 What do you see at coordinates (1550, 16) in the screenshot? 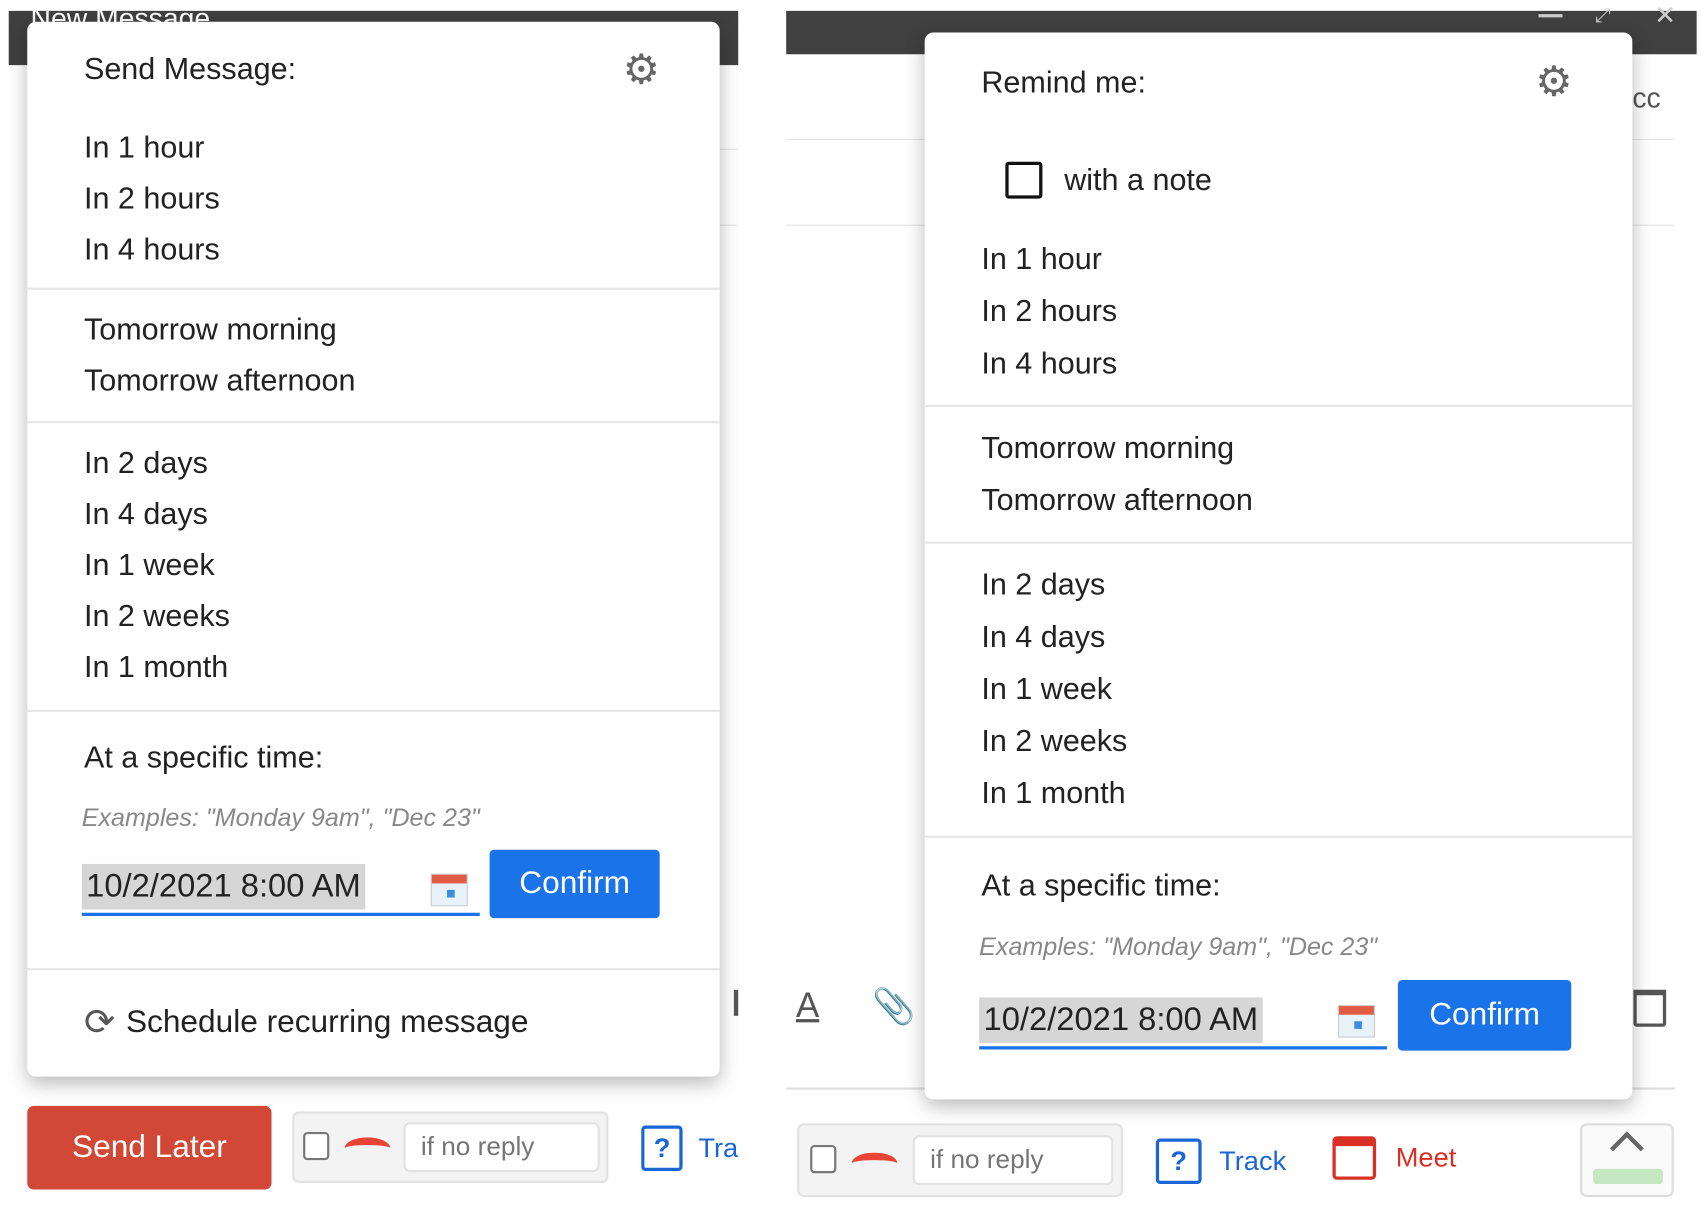
I see `minimize-icon` at bounding box center [1550, 16].